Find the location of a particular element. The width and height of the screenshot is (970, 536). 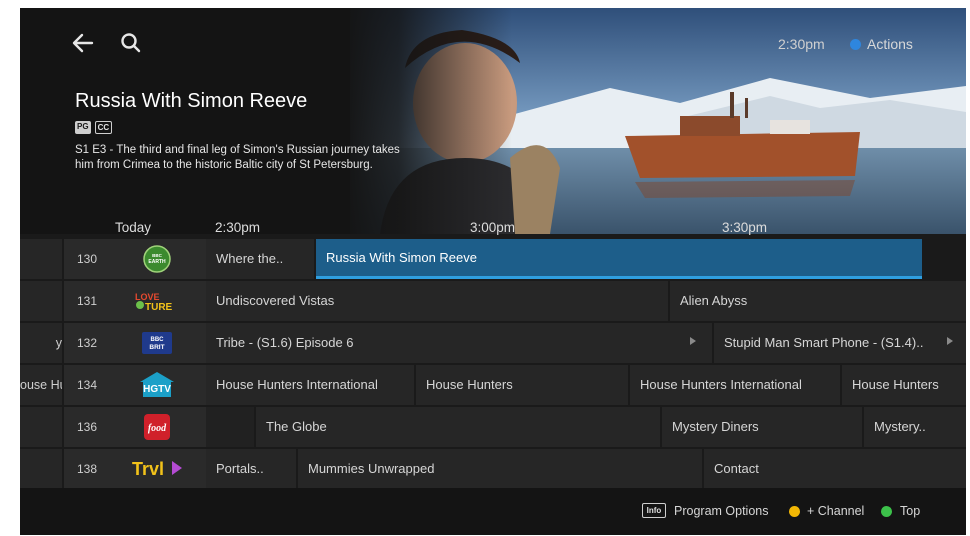

pg-rating-badge: PG is located at coordinates (83, 127).